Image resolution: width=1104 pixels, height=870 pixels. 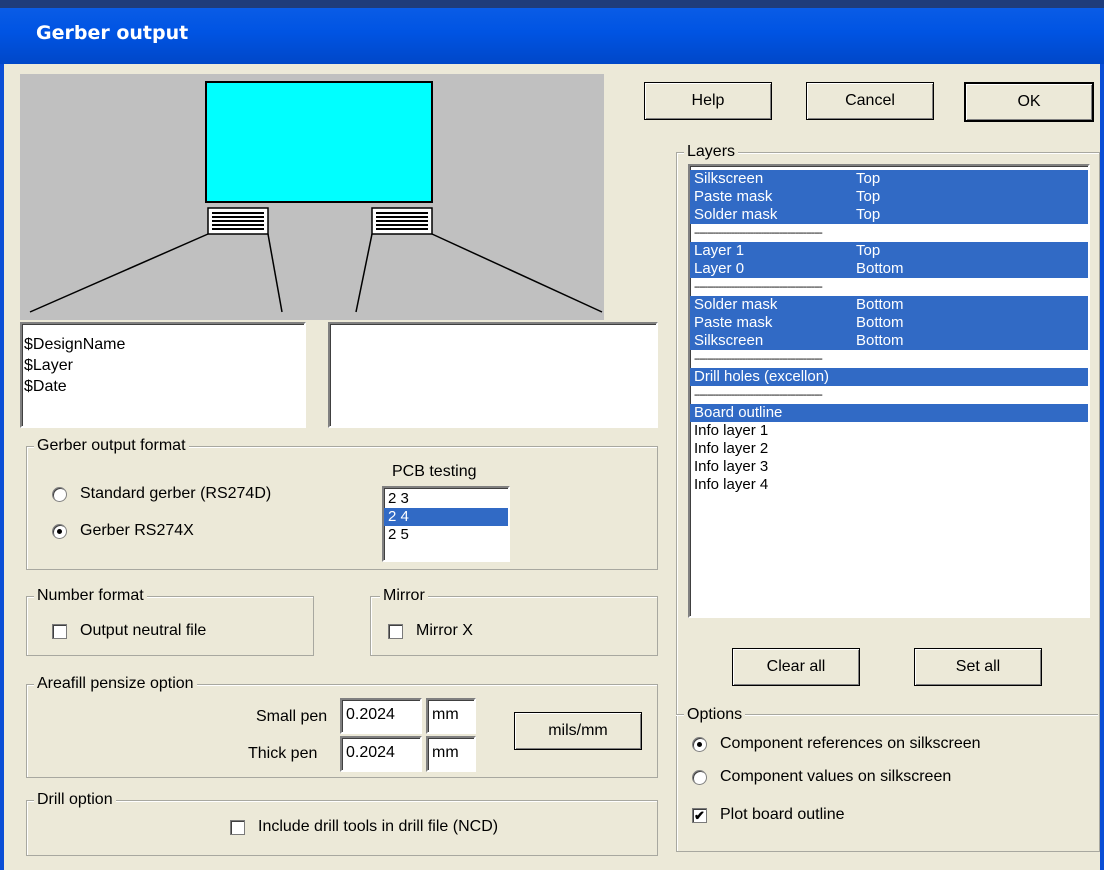 I want to click on layer-row: Drill holes (excellon), so click(x=889, y=377).